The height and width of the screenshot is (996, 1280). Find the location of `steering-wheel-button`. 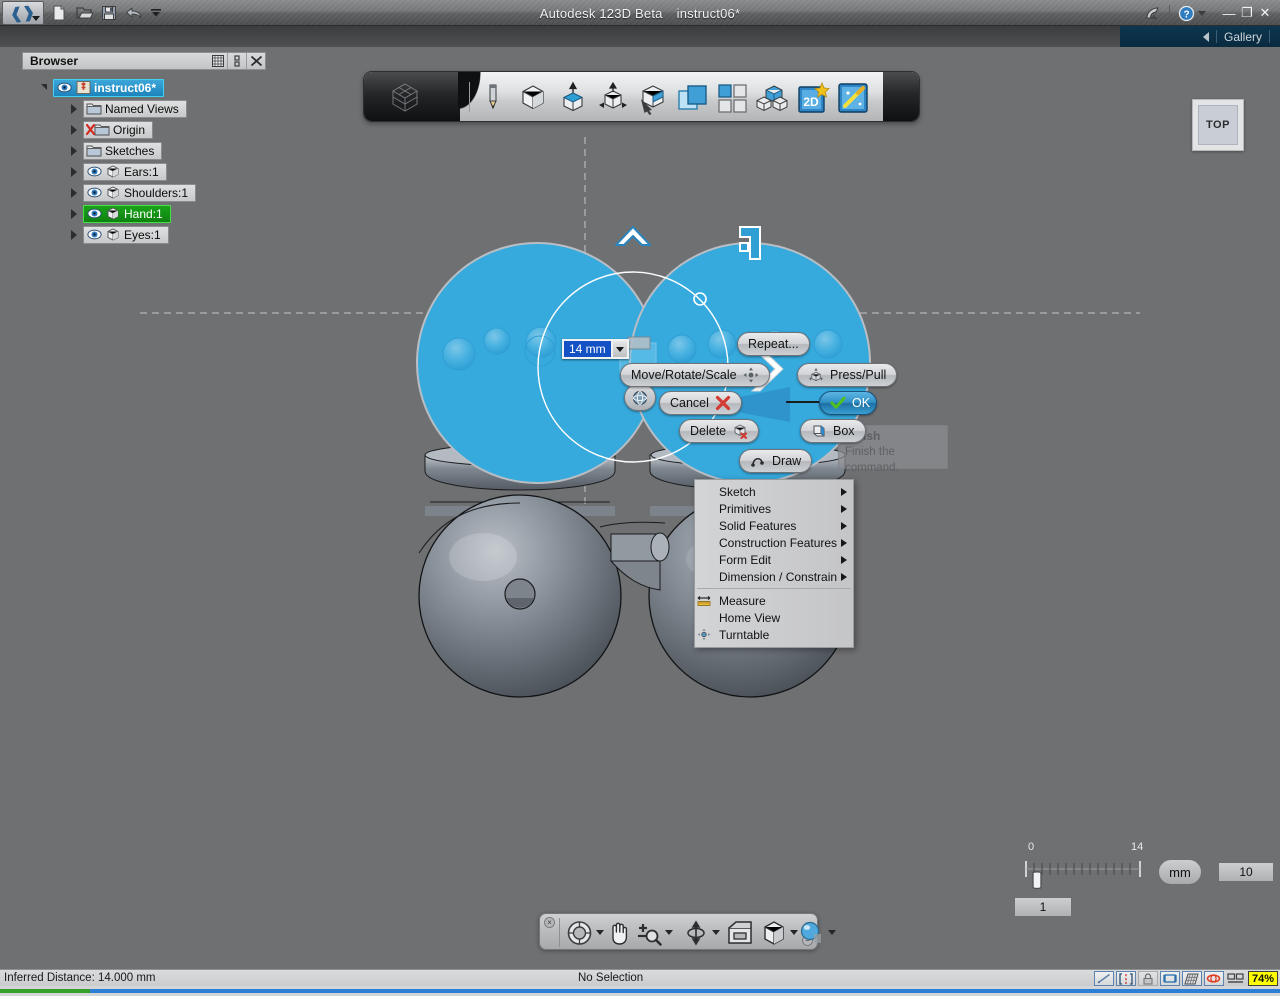

steering-wheel-button is located at coordinates (585, 932).